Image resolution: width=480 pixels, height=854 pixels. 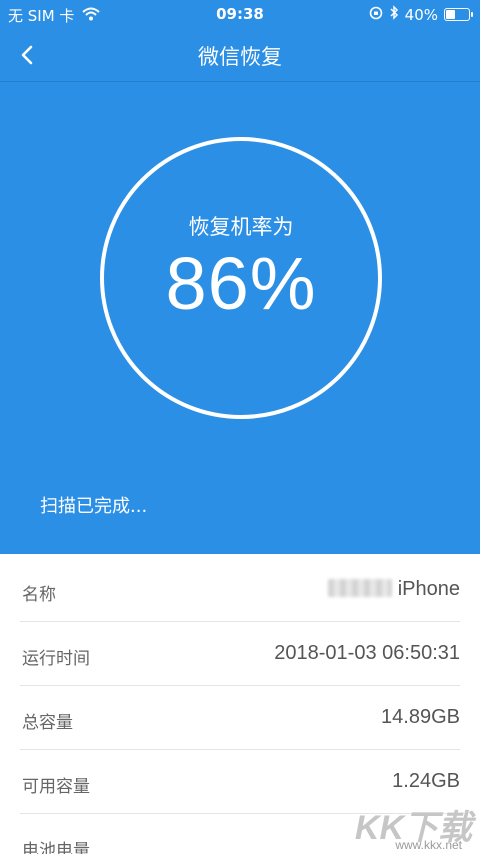 I want to click on status-icons: 40%, so click(x=418, y=14).